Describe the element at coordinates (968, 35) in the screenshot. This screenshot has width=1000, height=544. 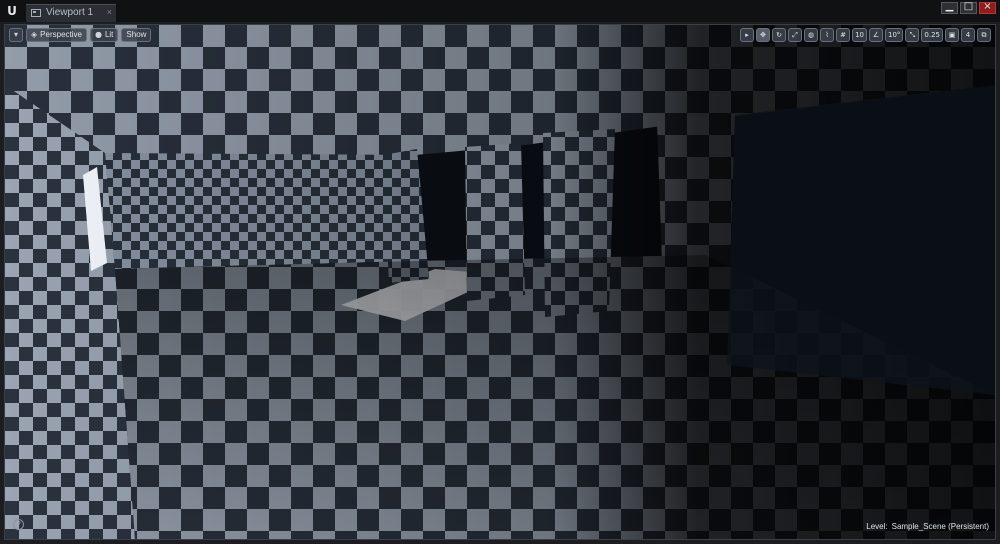
I see `camera-speed-value: 4` at that location.